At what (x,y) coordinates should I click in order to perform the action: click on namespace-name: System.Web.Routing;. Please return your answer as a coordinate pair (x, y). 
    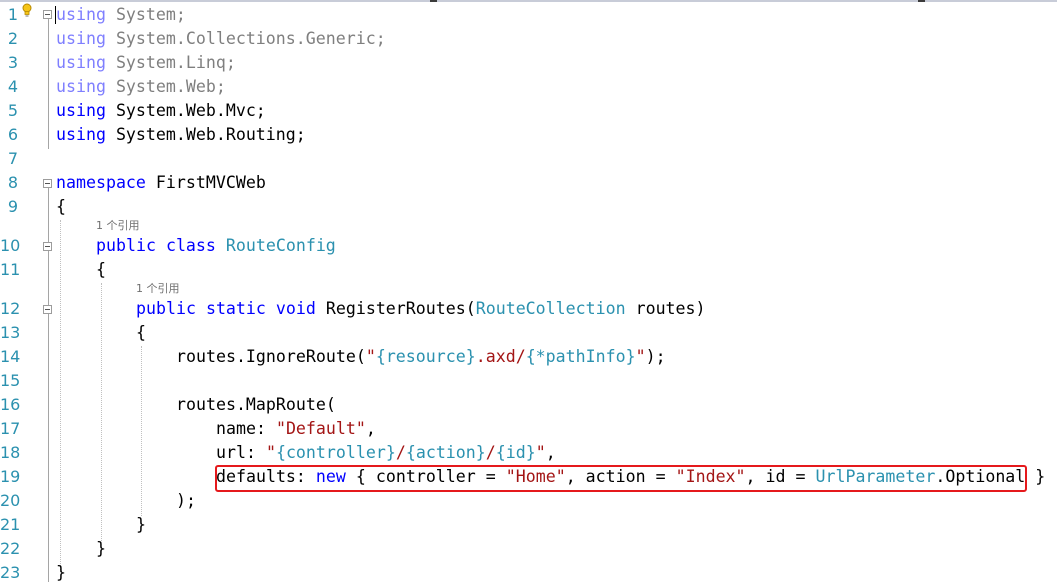
    Looking at the image, I should click on (205, 134).